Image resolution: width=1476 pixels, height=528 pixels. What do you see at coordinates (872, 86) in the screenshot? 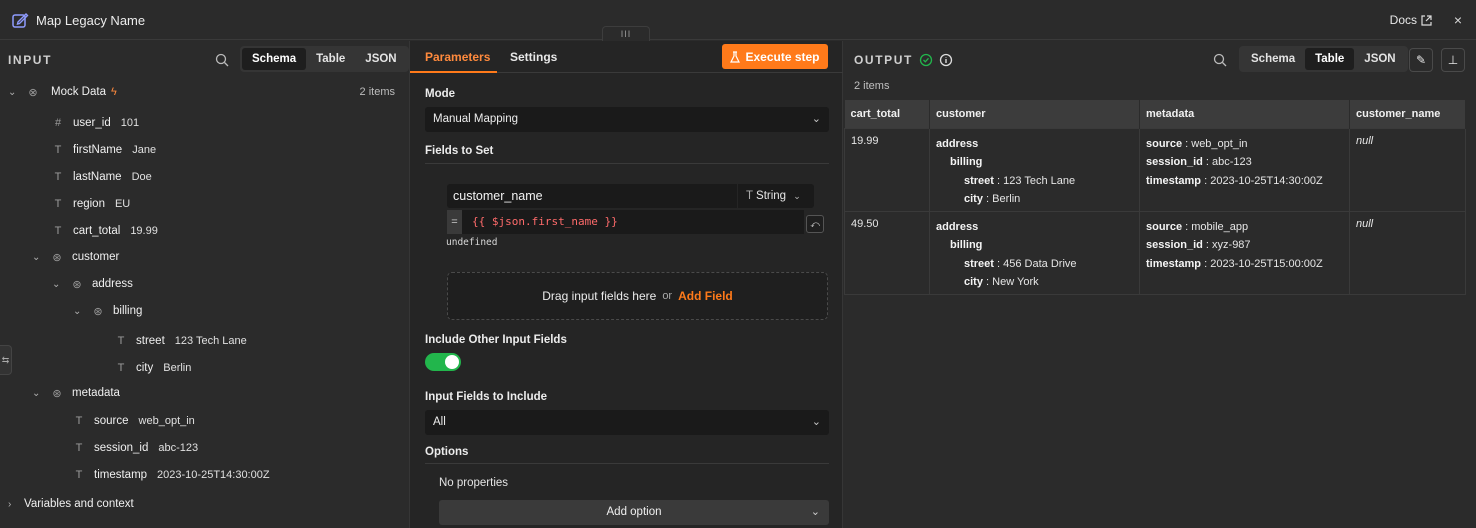
I see `output-items-count: 2 items` at bounding box center [872, 86].